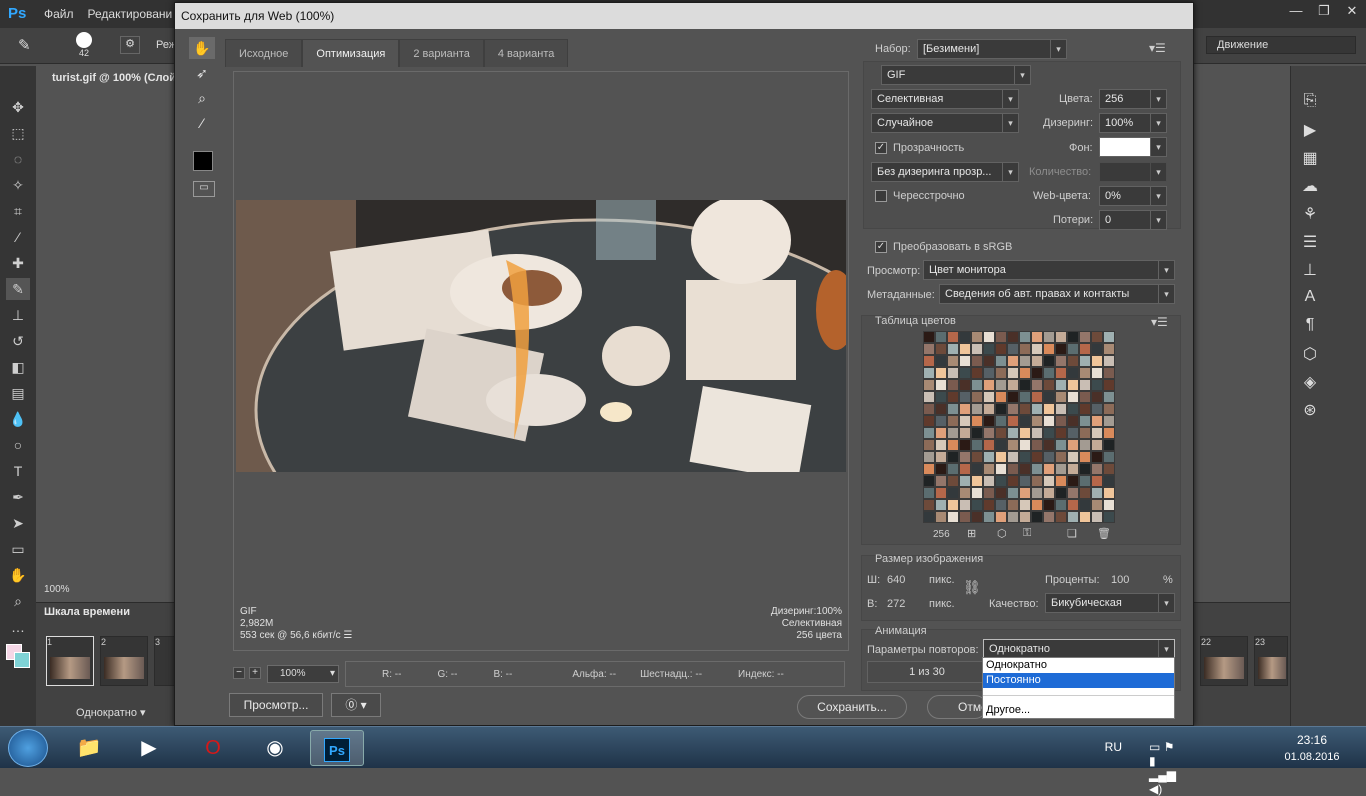  Describe the element at coordinates (213, 748) in the screenshot. I see `opera-icon: O` at that location.